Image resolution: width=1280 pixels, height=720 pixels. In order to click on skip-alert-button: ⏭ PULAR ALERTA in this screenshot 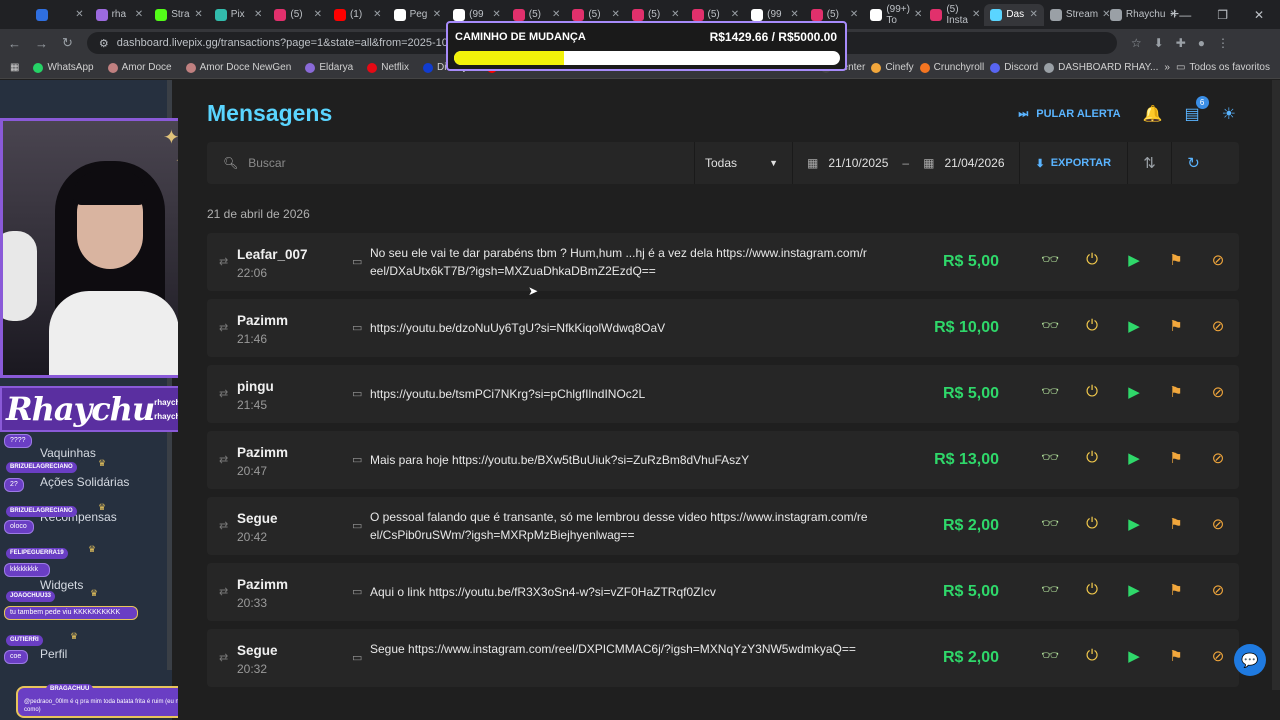, I will do `click(1069, 114)`.